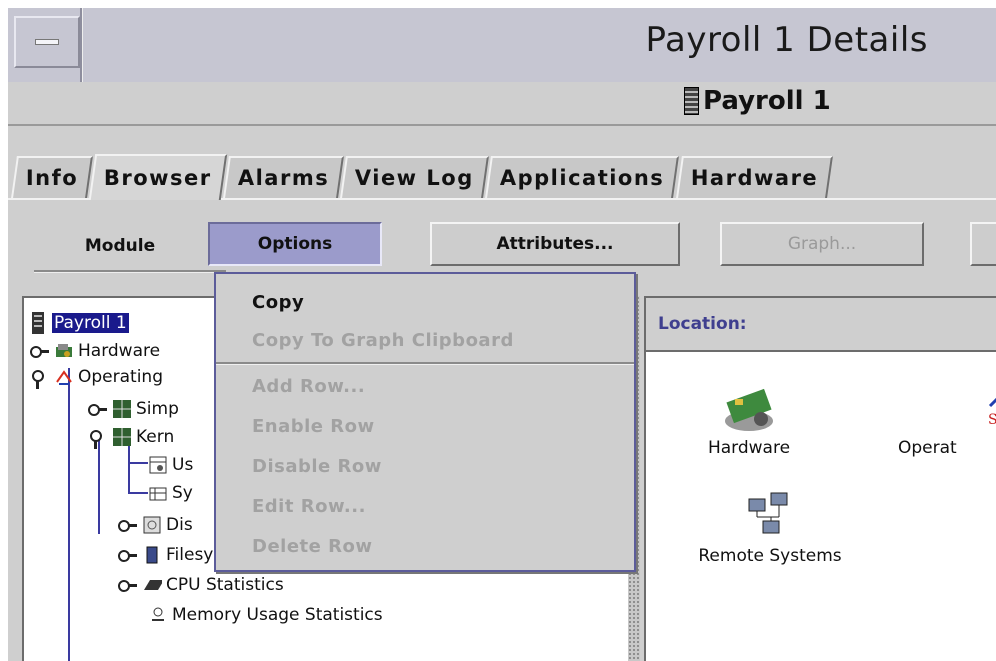  I want to click on tab-applications-label: Applications, so click(582, 178).